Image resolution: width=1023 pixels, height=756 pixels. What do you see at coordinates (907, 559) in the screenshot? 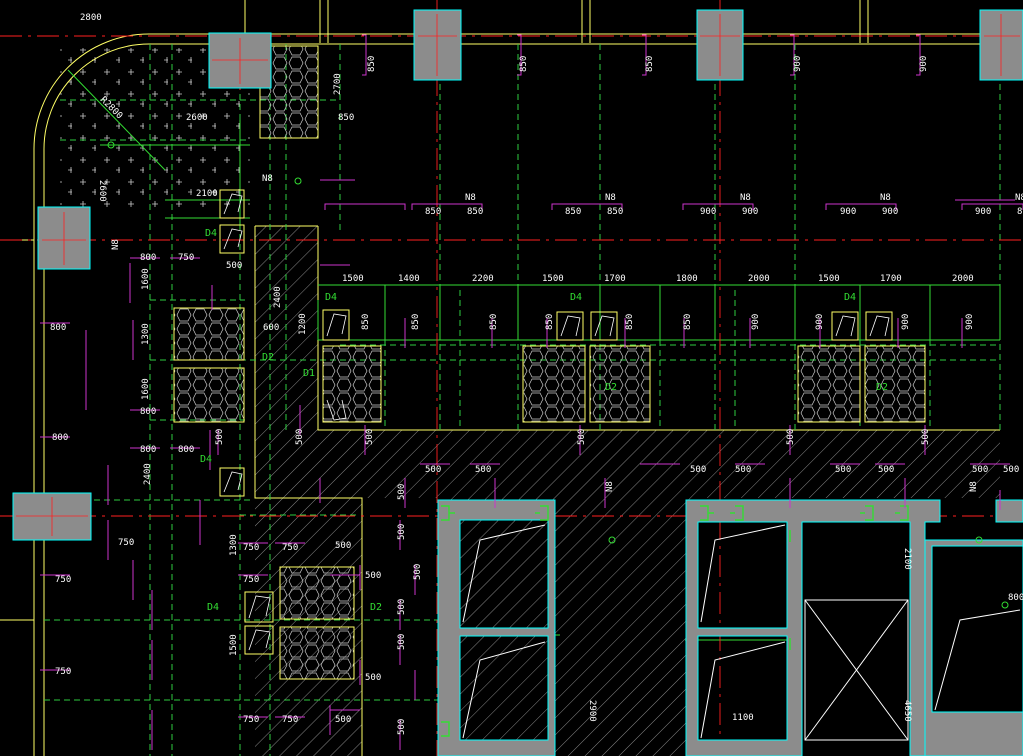
I see `dim-2100-b: 2100` at bounding box center [907, 559].